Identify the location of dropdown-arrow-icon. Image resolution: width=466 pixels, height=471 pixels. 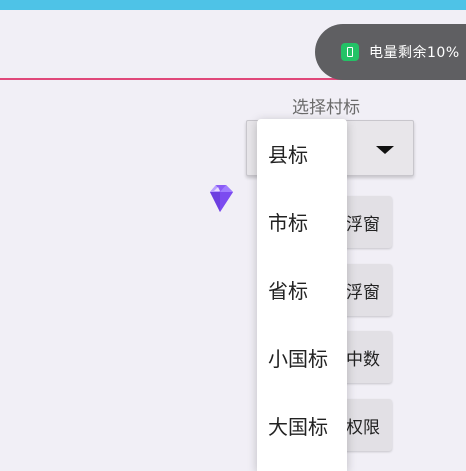
(385, 150).